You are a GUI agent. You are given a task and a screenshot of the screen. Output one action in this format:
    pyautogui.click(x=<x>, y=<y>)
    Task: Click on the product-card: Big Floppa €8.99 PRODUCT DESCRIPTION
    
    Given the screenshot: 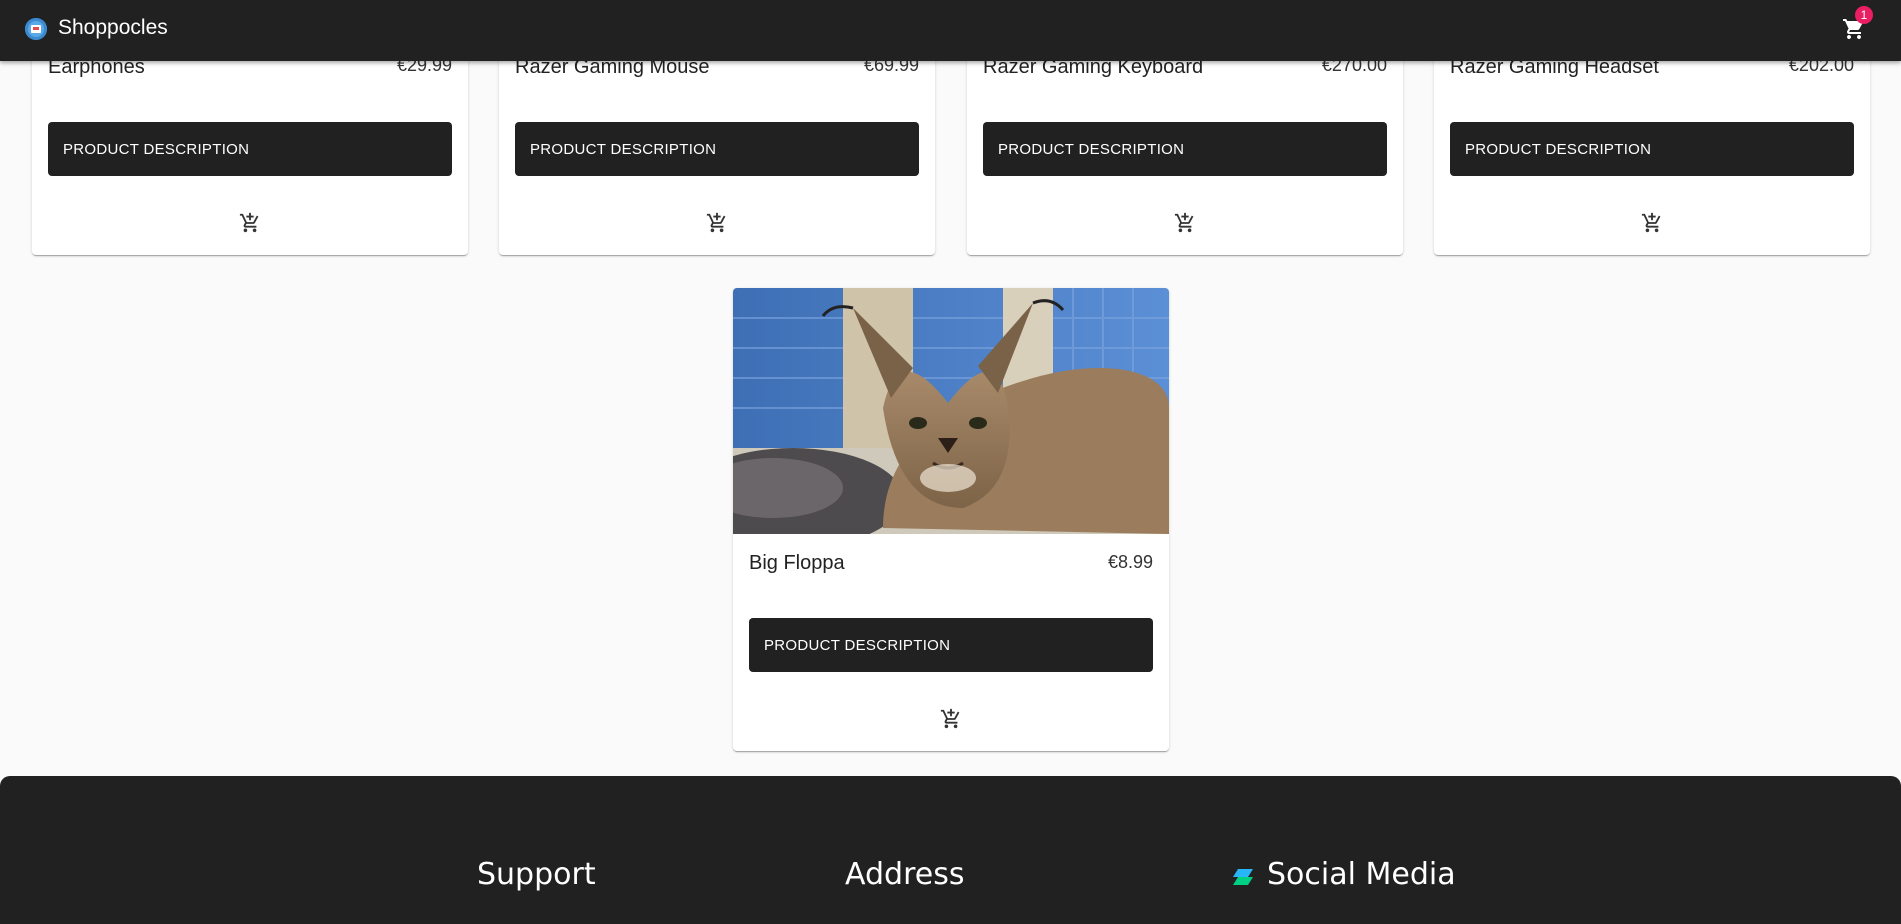 What is the action you would take?
    pyautogui.click(x=951, y=519)
    